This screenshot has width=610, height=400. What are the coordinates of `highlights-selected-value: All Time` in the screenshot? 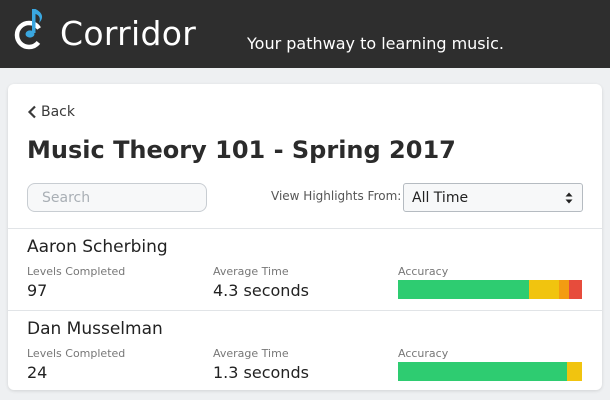 It's located at (440, 197).